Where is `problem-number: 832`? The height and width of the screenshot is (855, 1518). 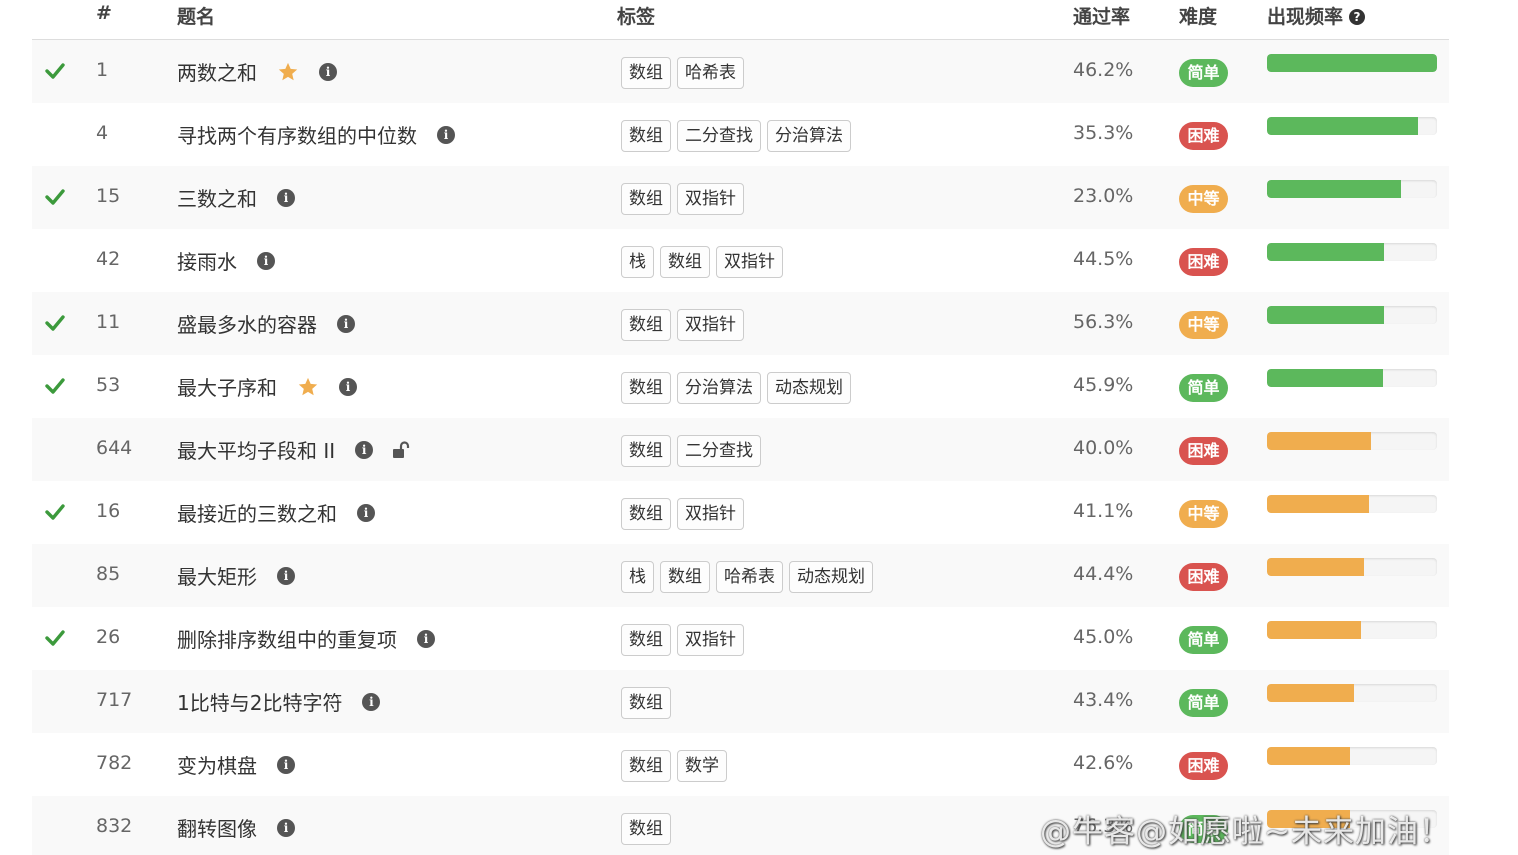
problem-number: 832 is located at coordinates (114, 826).